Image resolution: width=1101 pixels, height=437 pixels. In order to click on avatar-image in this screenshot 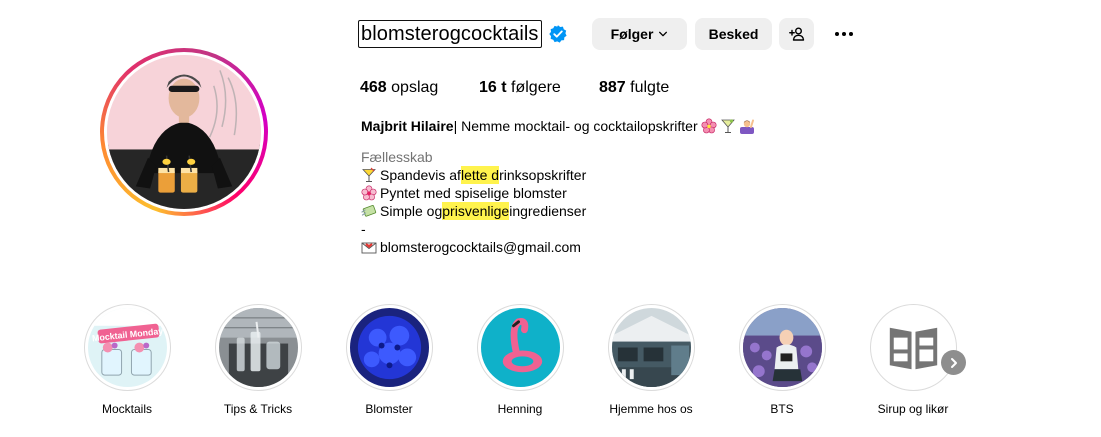, I will do `click(184, 132)`.